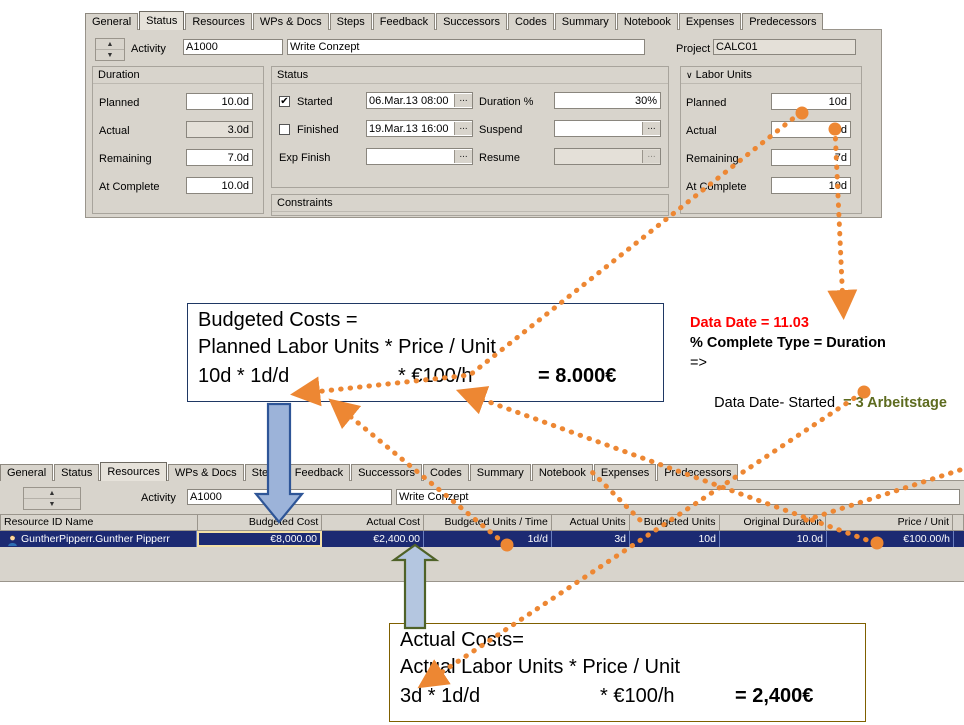 Image resolution: width=964 pixels, height=725 pixels. What do you see at coordinates (110, 55) in the screenshot?
I see `spinner-down-icon: ▼` at bounding box center [110, 55].